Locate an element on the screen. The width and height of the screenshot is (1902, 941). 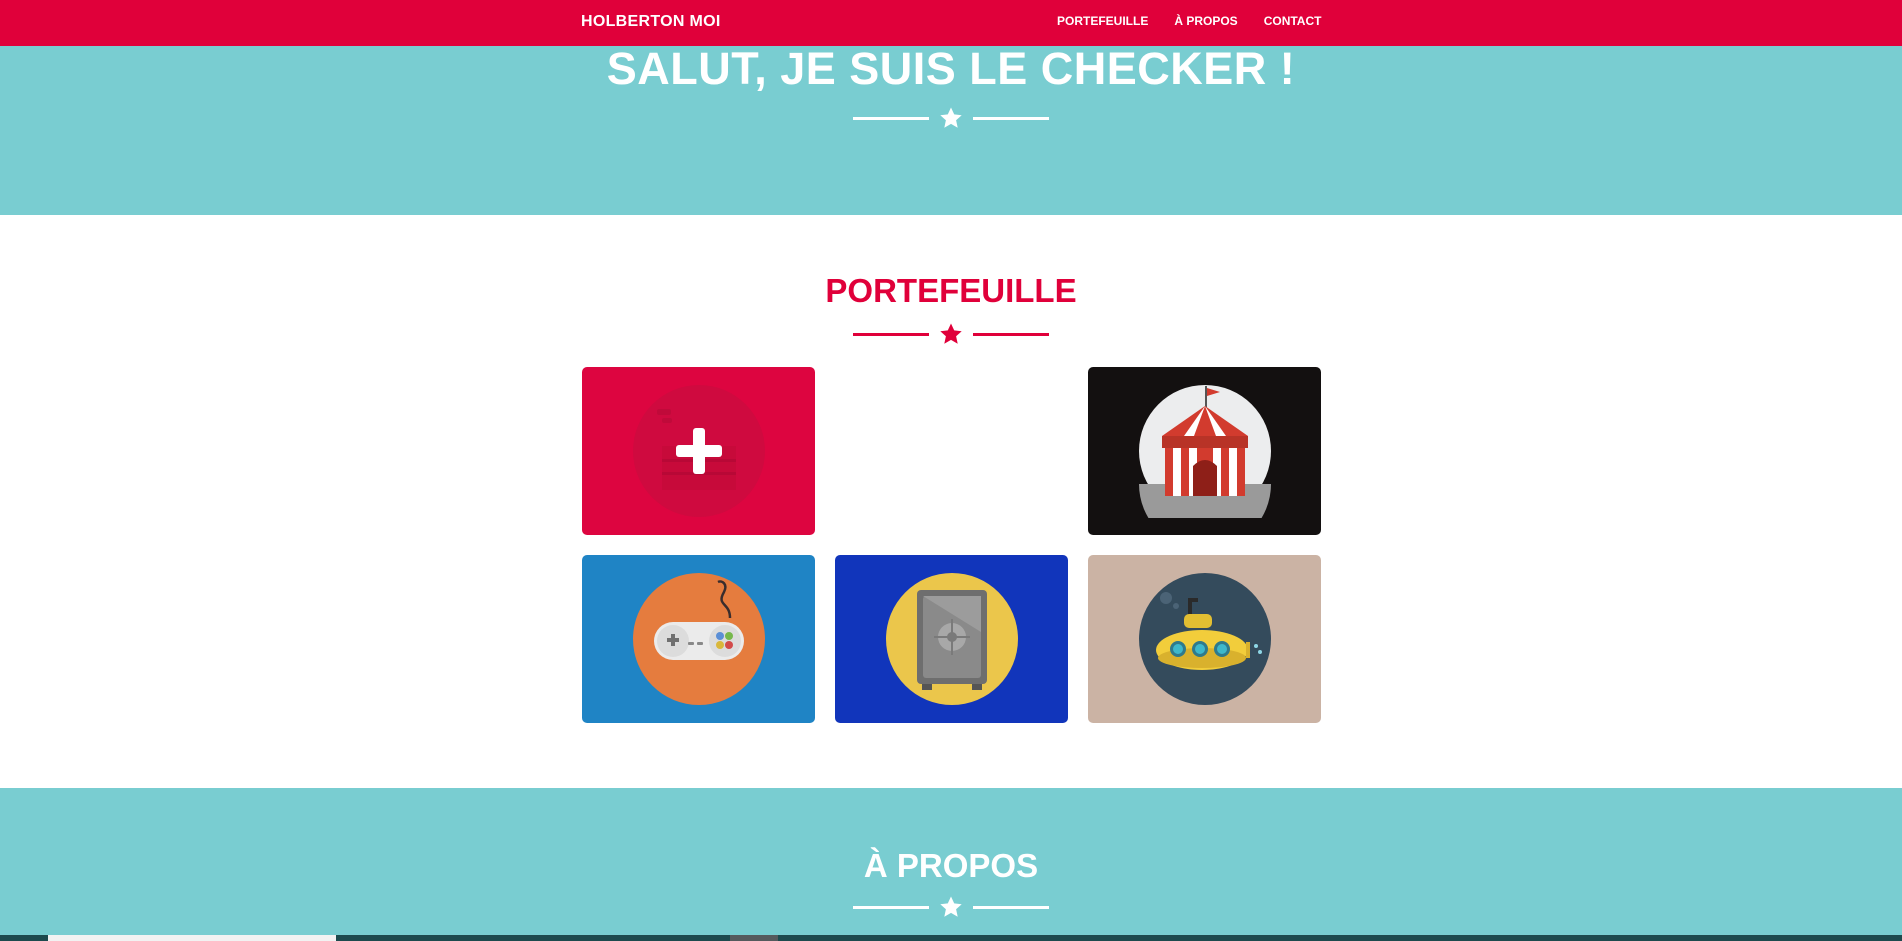
portfolio-title: PORTEFEUILLE is located at coordinates (951, 290).